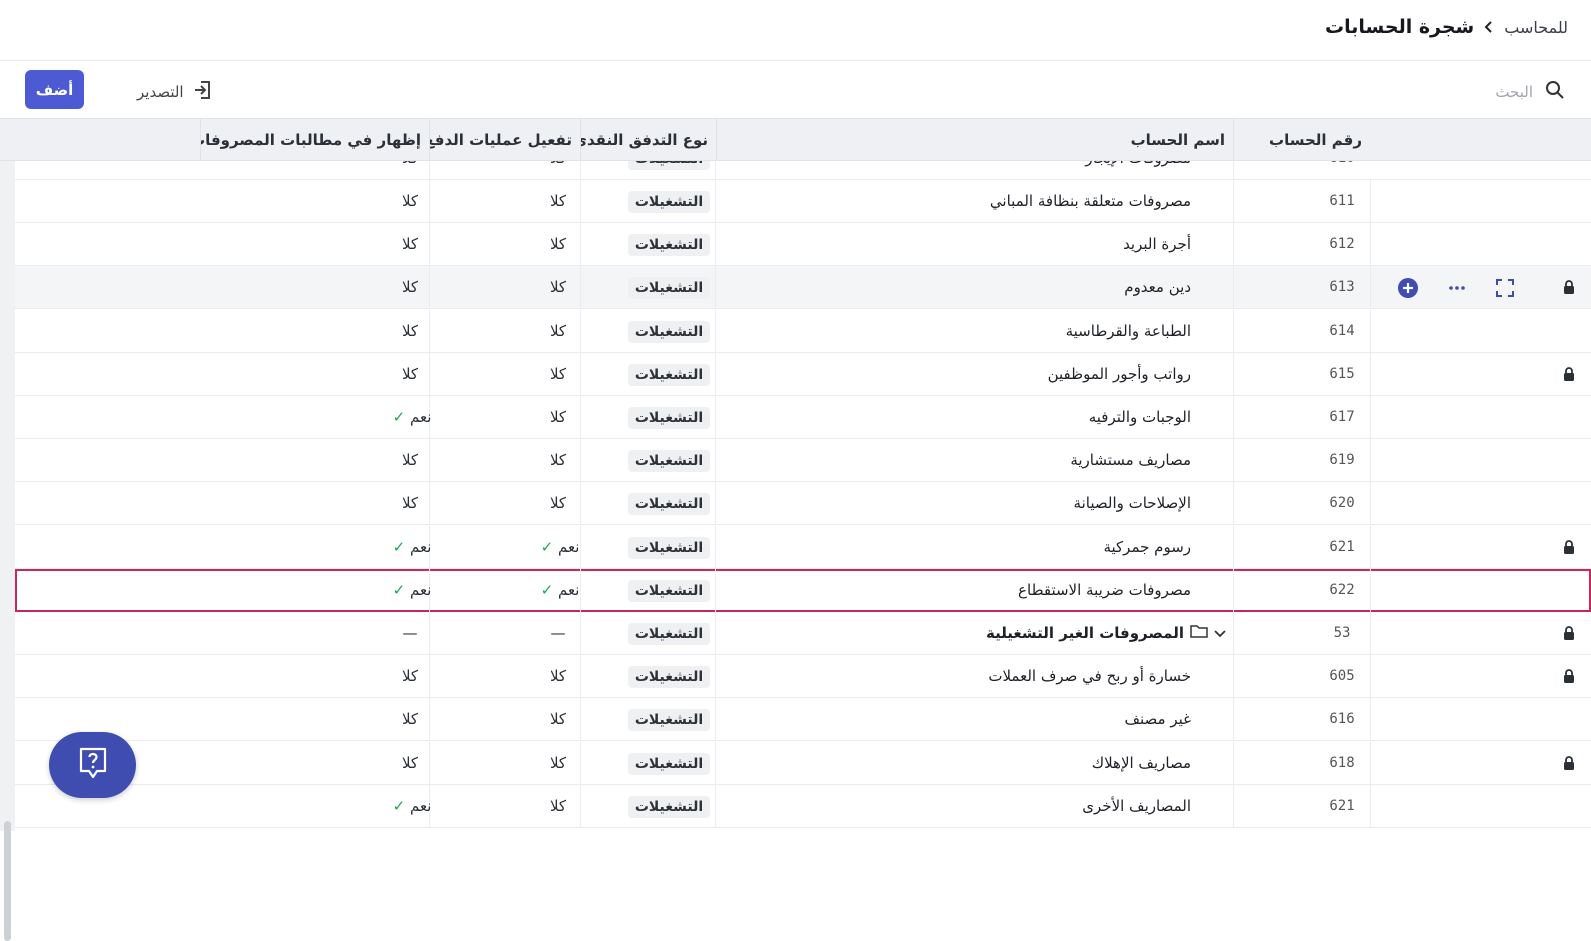 Image resolution: width=1591 pixels, height=941 pixels. I want to click on header-cash-flow-type: نوع التدفق النقدي, so click(648, 140).